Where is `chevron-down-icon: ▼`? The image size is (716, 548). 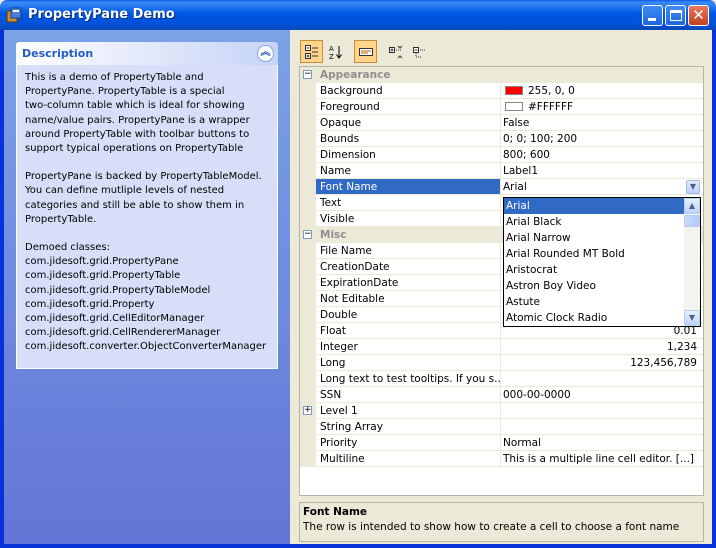
chevron-down-icon: ▼ is located at coordinates (693, 187).